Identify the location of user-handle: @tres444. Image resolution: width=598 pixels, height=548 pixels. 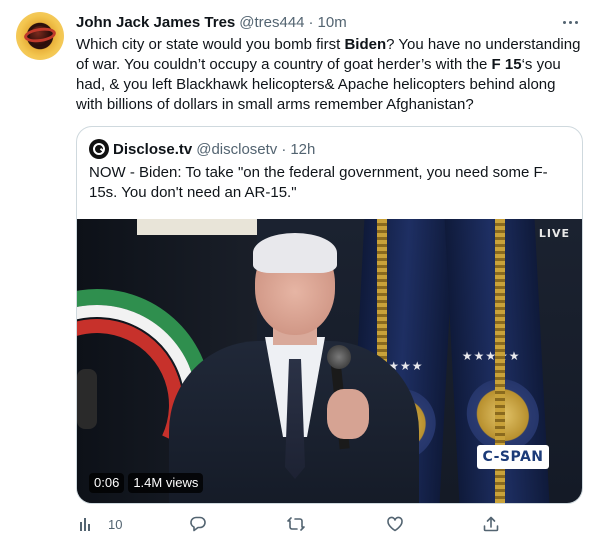
(271, 22).